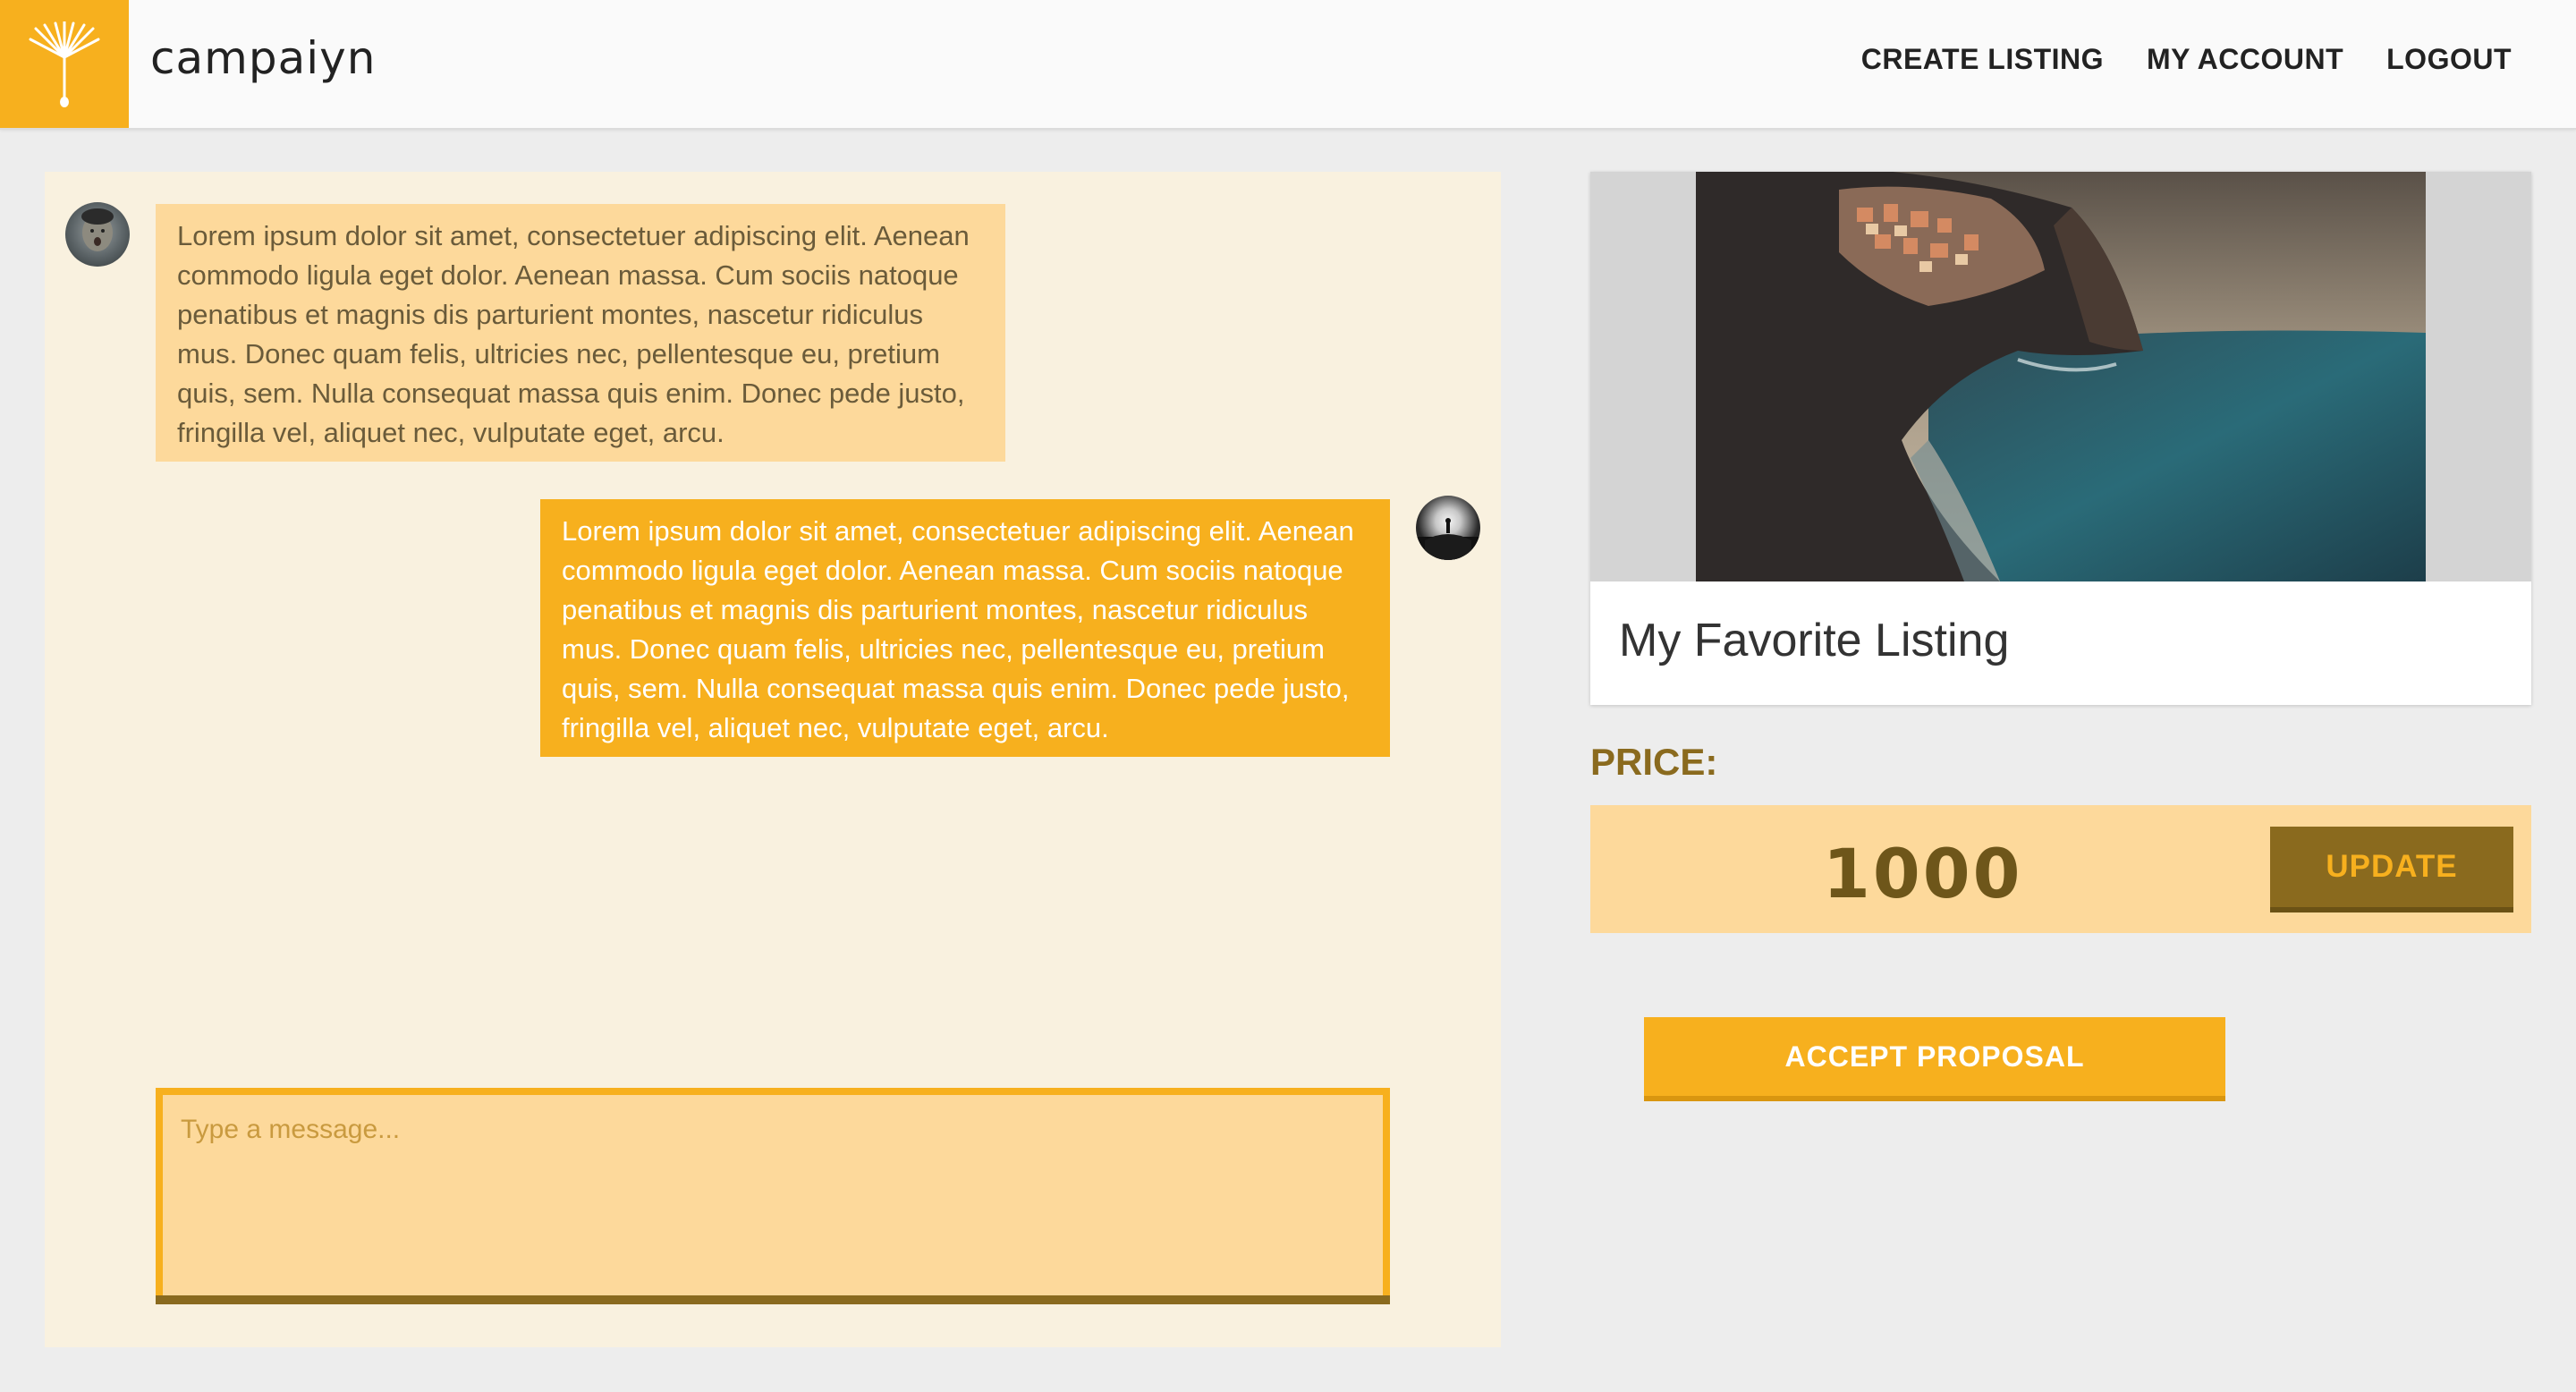 This screenshot has width=2576, height=1392. Describe the element at coordinates (2245, 59) in the screenshot. I see `nav-my-account: MY ACCOUNT` at that location.